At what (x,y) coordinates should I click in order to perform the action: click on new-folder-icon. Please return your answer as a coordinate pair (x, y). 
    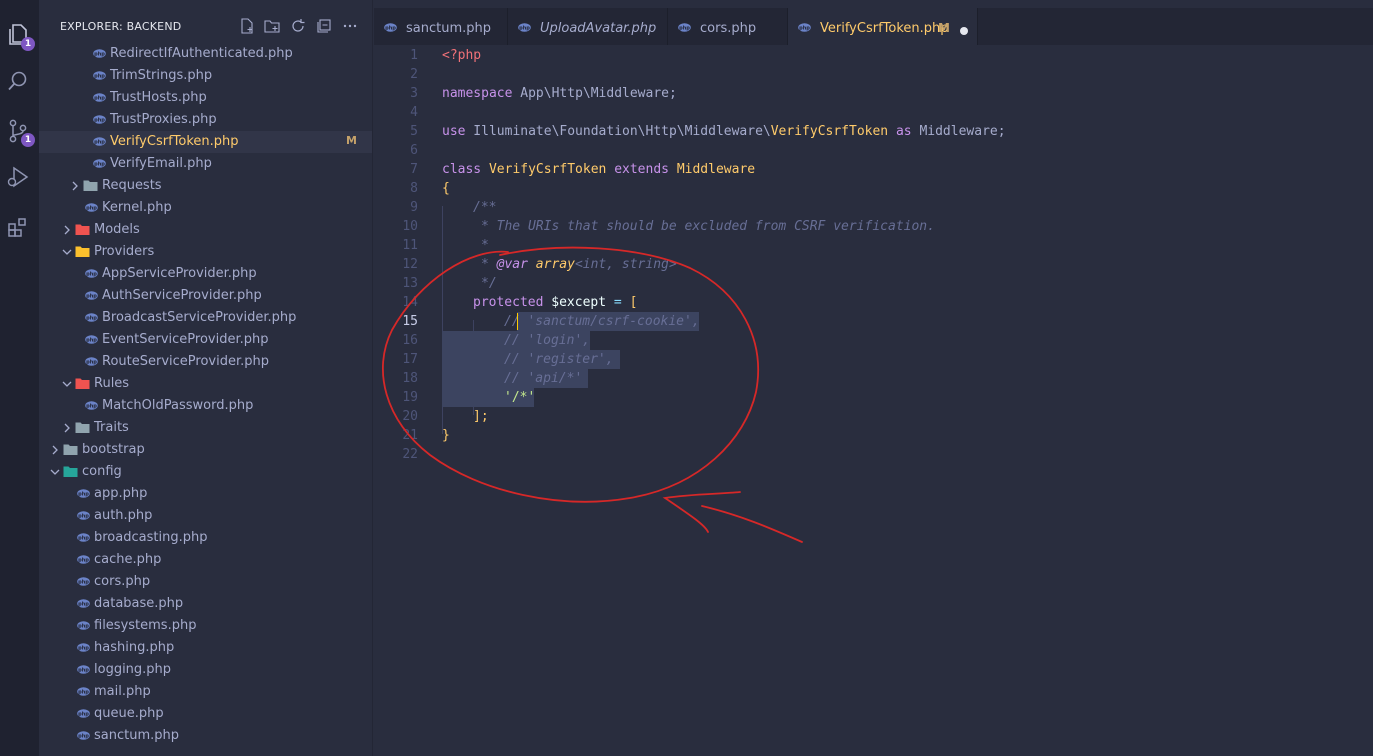
    Looking at the image, I should click on (272, 26).